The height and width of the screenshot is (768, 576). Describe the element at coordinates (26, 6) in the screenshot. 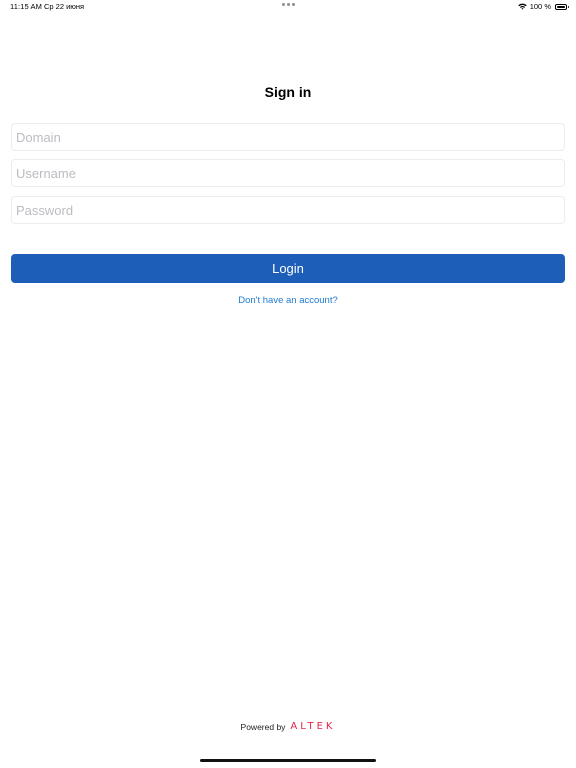

I see `status-time: 11:15 AM` at that location.